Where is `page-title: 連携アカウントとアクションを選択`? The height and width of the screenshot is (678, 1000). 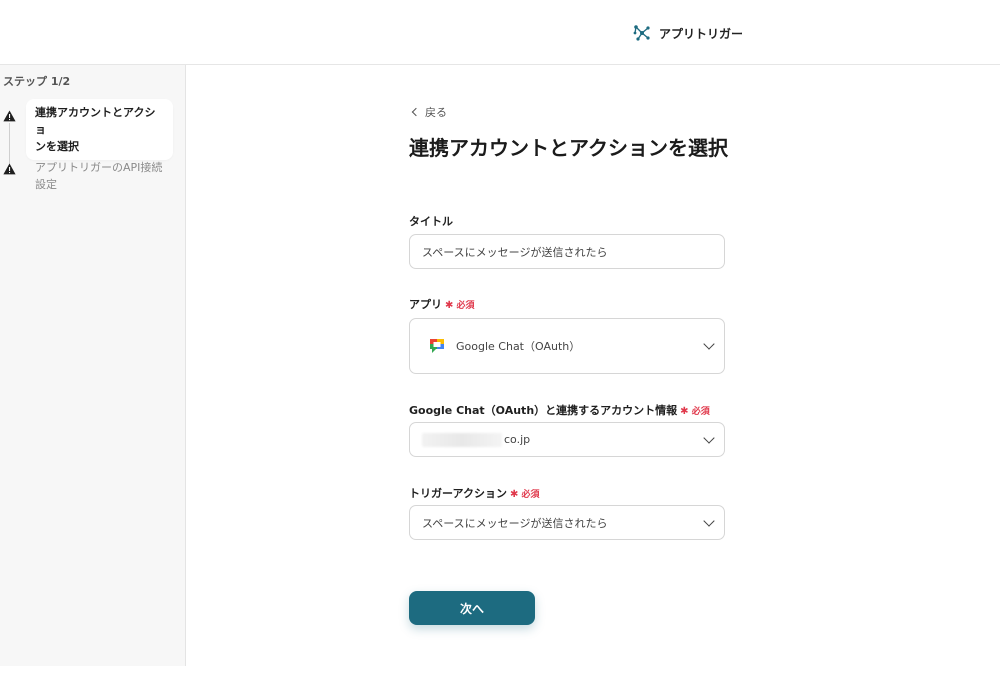 page-title: 連携アカウントとアクションを選択 is located at coordinates (568, 148).